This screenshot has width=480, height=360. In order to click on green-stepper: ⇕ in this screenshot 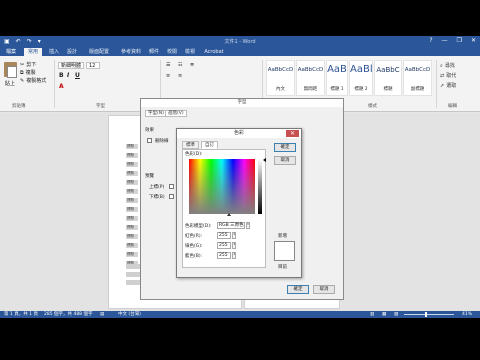, I will do `click(234, 245)`.